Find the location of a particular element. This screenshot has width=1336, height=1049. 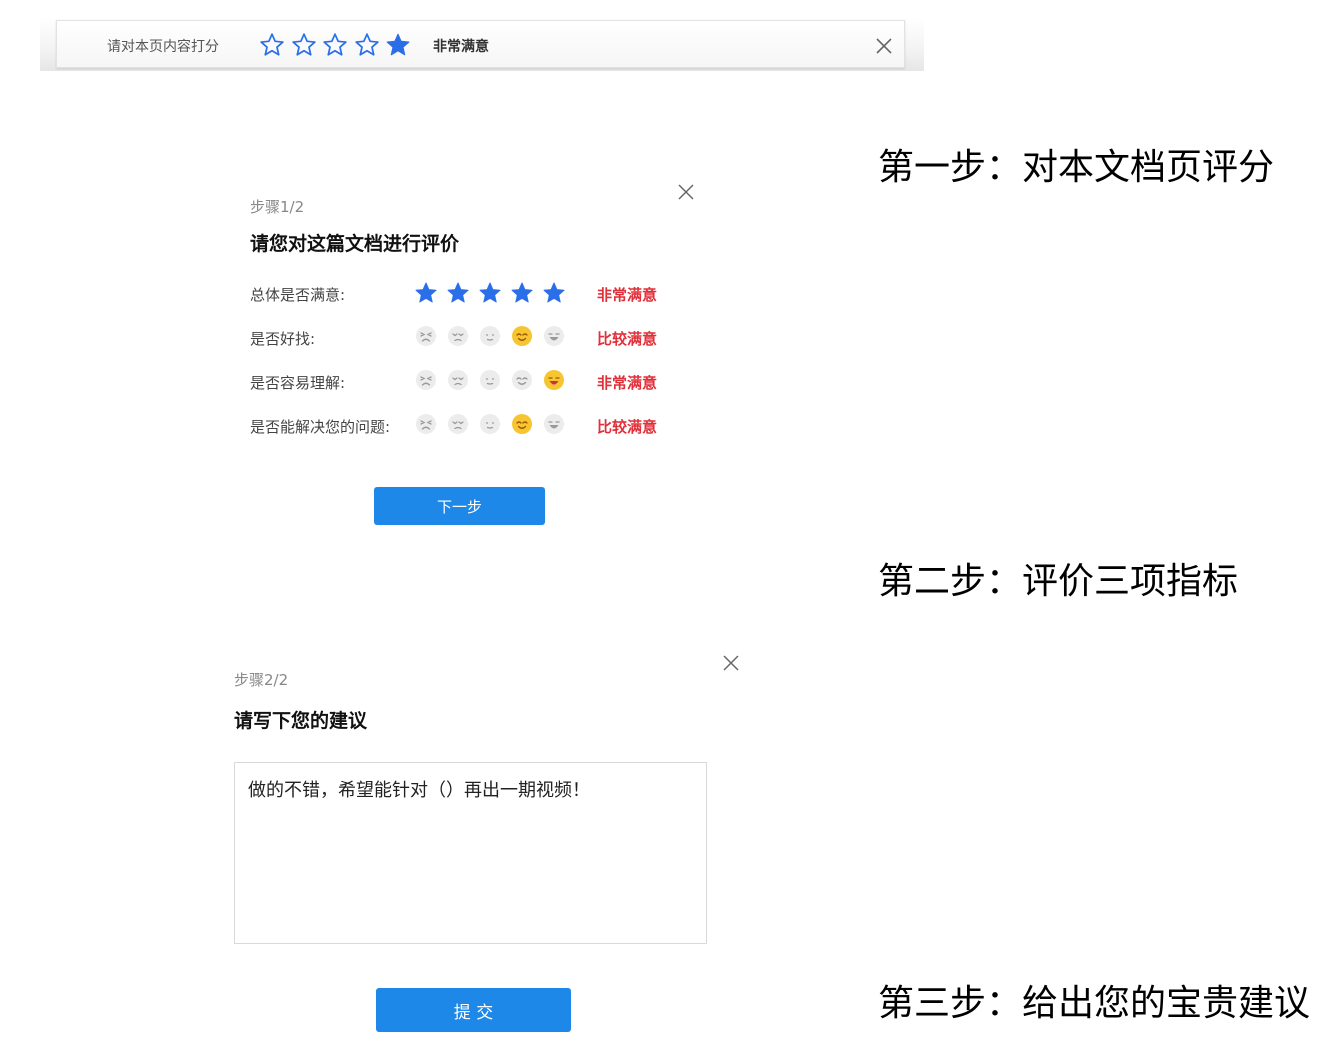

step1-label: 步骤1/2 is located at coordinates (277, 207).